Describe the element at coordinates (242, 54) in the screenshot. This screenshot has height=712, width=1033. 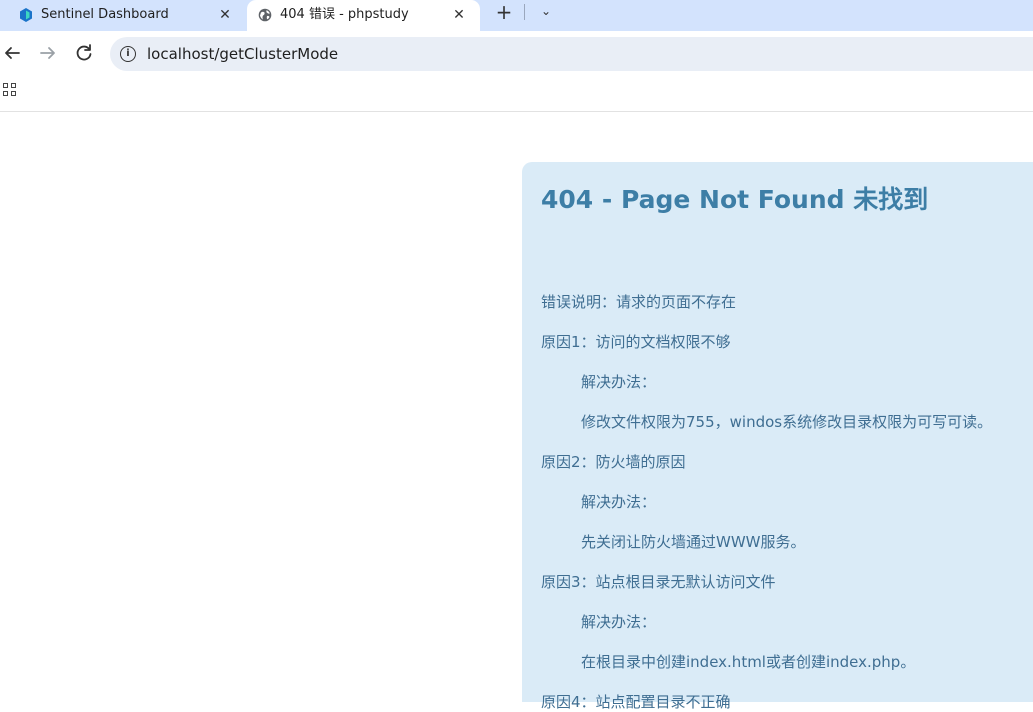
I see `url-text: localhost/getClusterMode` at that location.